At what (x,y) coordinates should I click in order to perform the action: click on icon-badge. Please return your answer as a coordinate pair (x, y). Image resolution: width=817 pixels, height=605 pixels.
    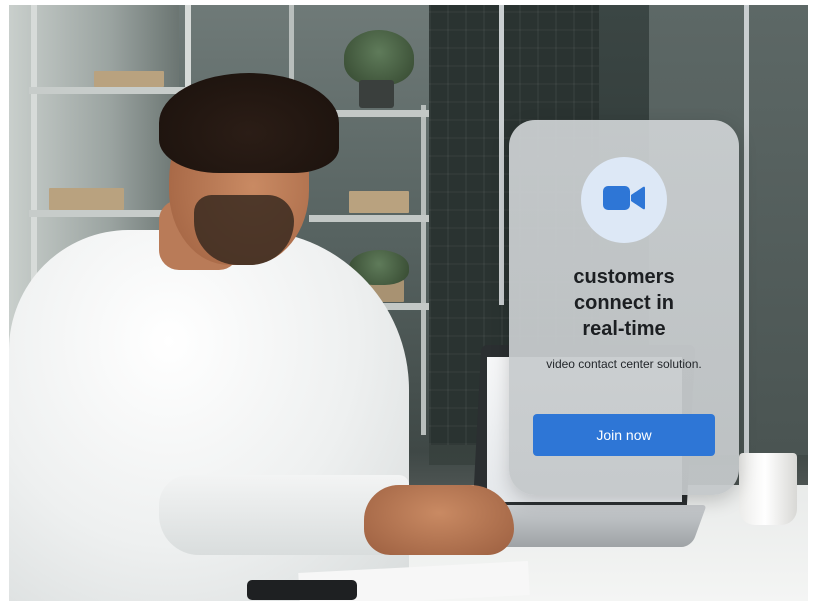
    Looking at the image, I should click on (624, 200).